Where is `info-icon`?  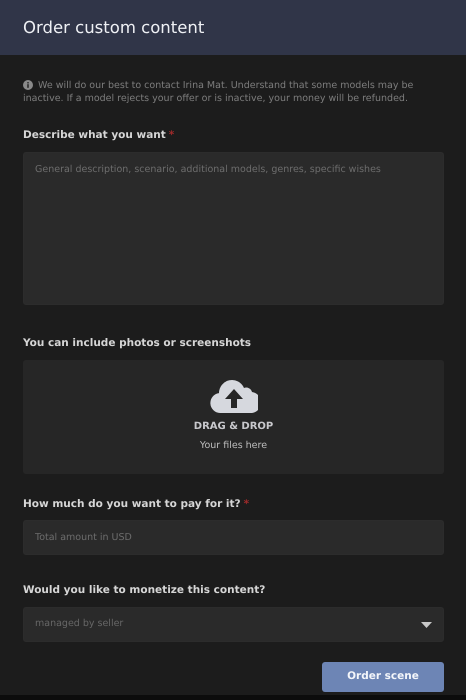
info-icon is located at coordinates (28, 85).